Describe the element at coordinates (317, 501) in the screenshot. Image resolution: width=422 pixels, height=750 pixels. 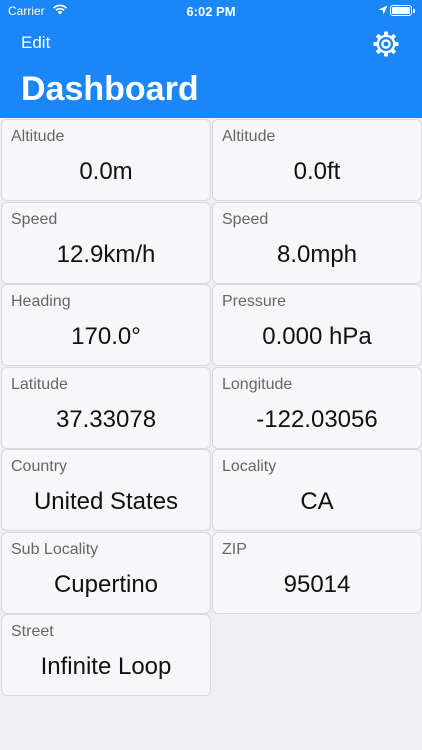
I see `cell-value: CA` at that location.